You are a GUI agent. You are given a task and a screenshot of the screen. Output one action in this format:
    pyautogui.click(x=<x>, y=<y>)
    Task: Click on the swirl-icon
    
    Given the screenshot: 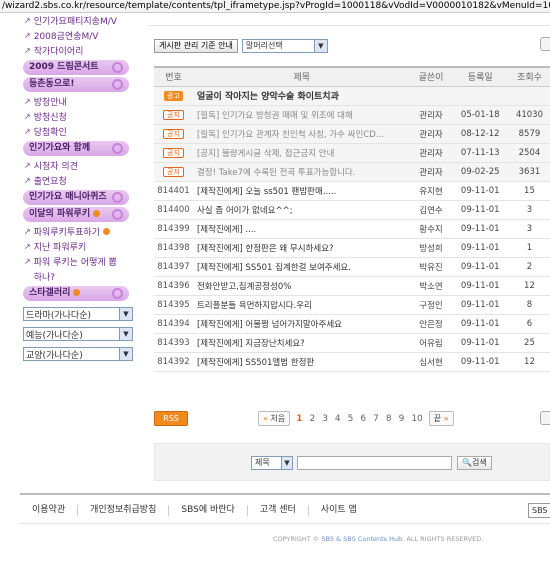 What is the action you would take?
    pyautogui.click(x=117, y=197)
    